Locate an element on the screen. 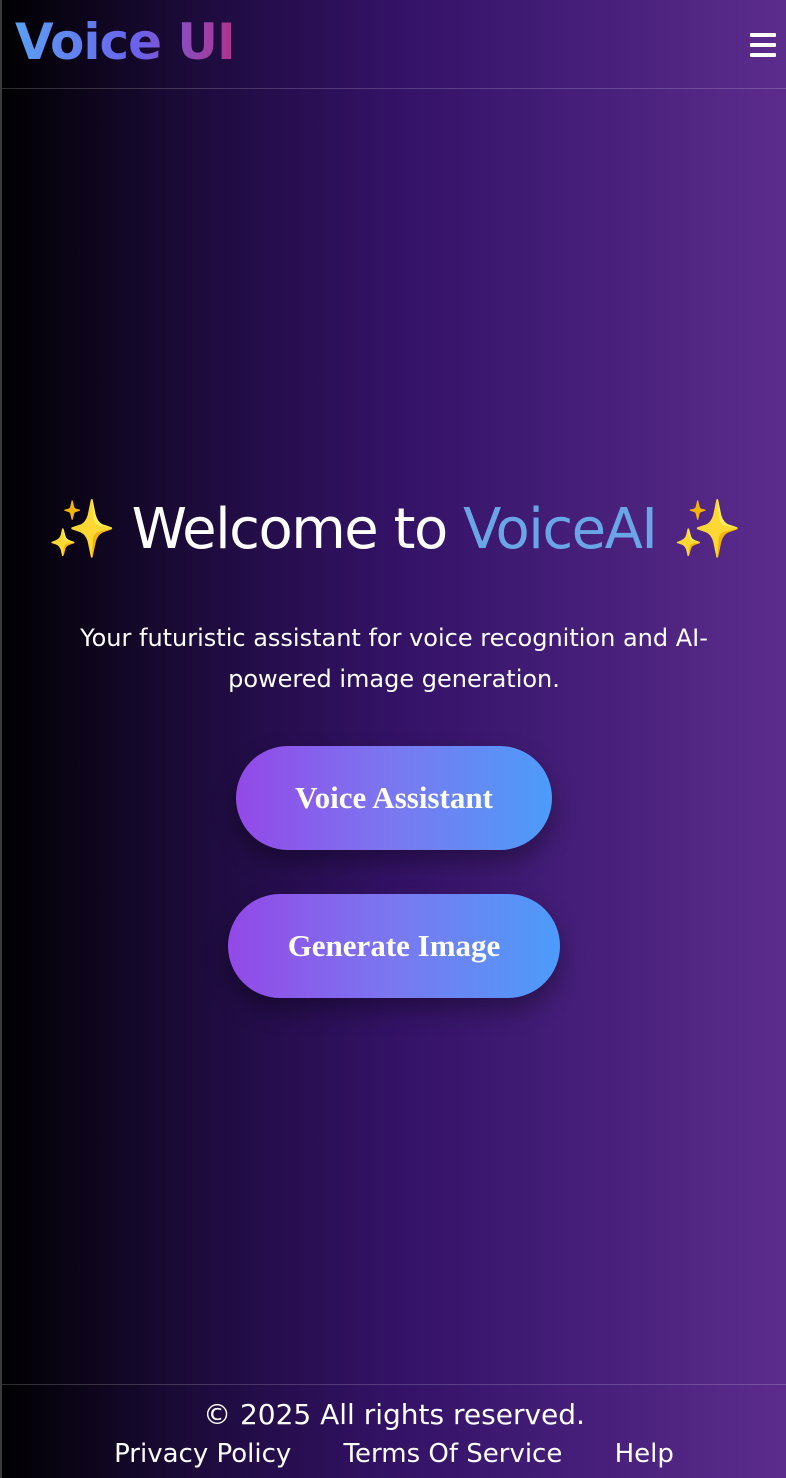 The width and height of the screenshot is (786, 1478). page-title: ✨ Welcome to VoiceAI ✨ is located at coordinates (394, 530).